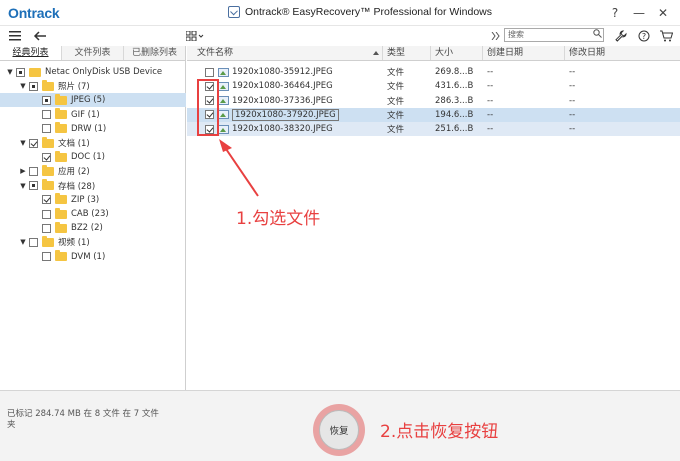 The height and width of the screenshot is (461, 680). What do you see at coordinates (209, 72) in the screenshot?
I see `file-checkbox` at bounding box center [209, 72].